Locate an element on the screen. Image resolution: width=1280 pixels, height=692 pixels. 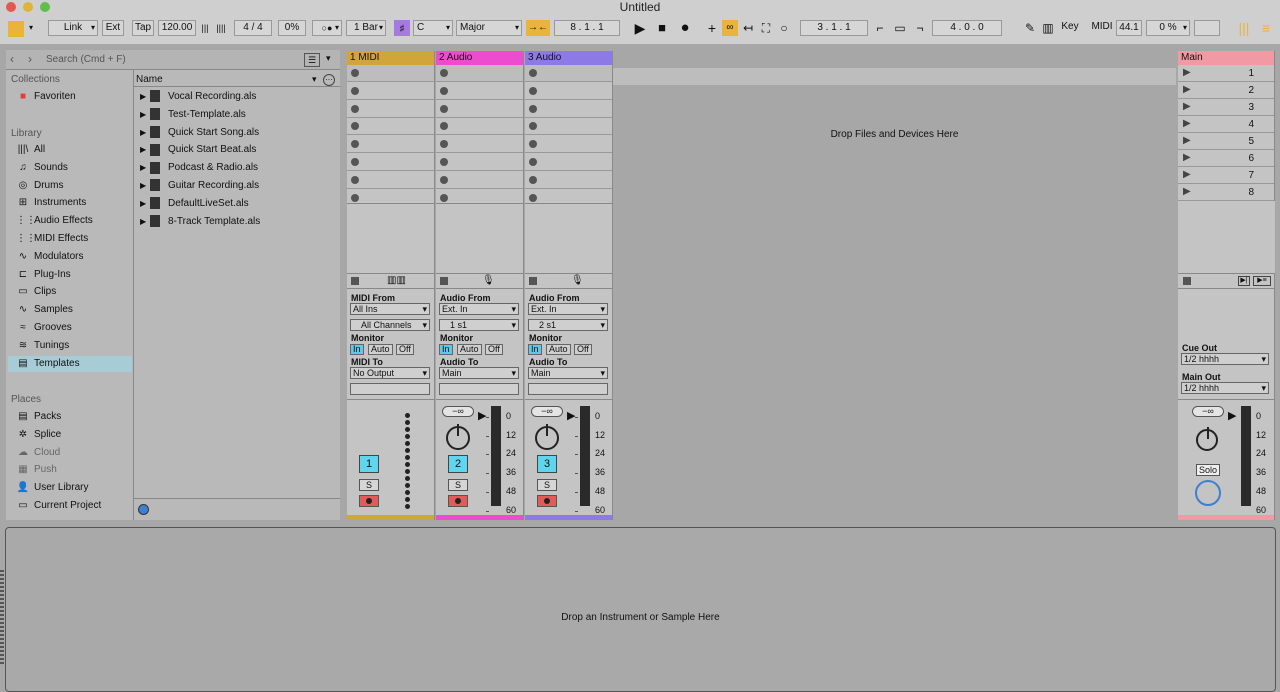
output-select: No Output is located at coordinates (390, 373).